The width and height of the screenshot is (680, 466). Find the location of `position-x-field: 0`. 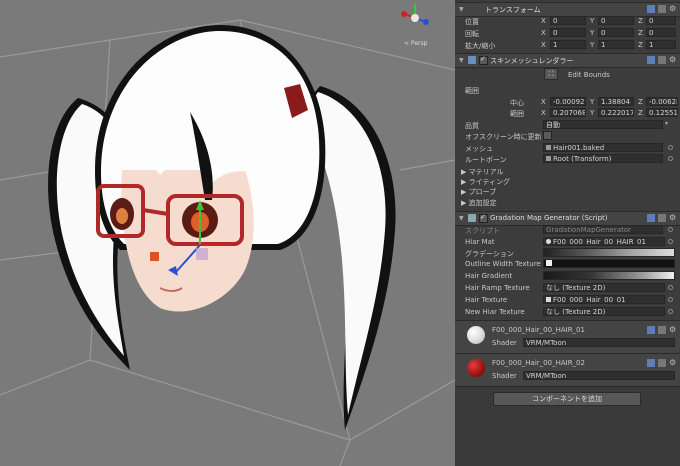

position-x-field: 0 is located at coordinates (568, 20).